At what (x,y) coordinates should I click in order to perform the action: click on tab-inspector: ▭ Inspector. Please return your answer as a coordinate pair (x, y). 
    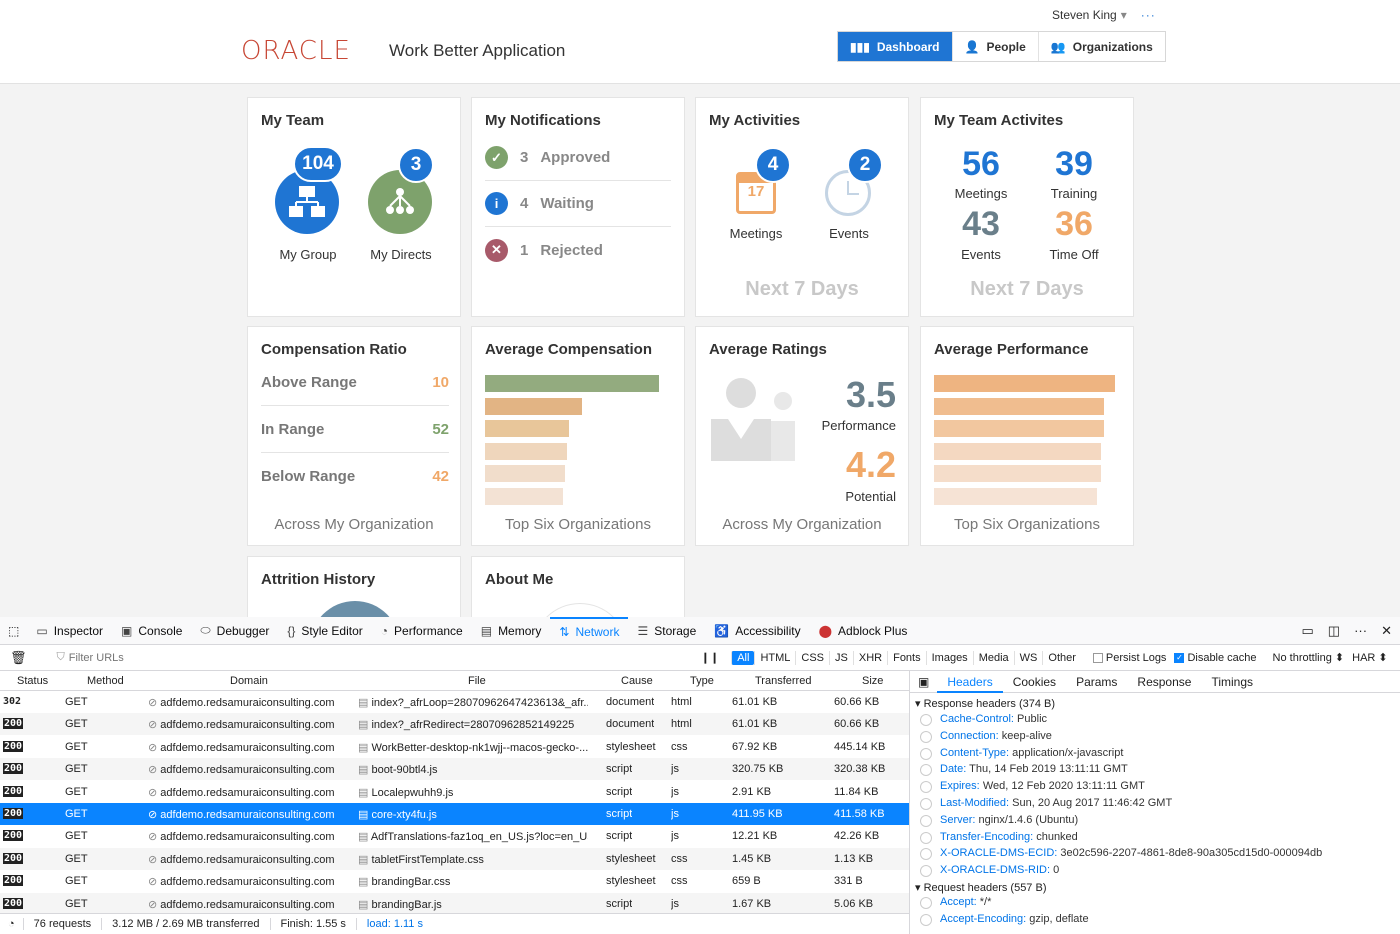
    Looking at the image, I should click on (69, 631).